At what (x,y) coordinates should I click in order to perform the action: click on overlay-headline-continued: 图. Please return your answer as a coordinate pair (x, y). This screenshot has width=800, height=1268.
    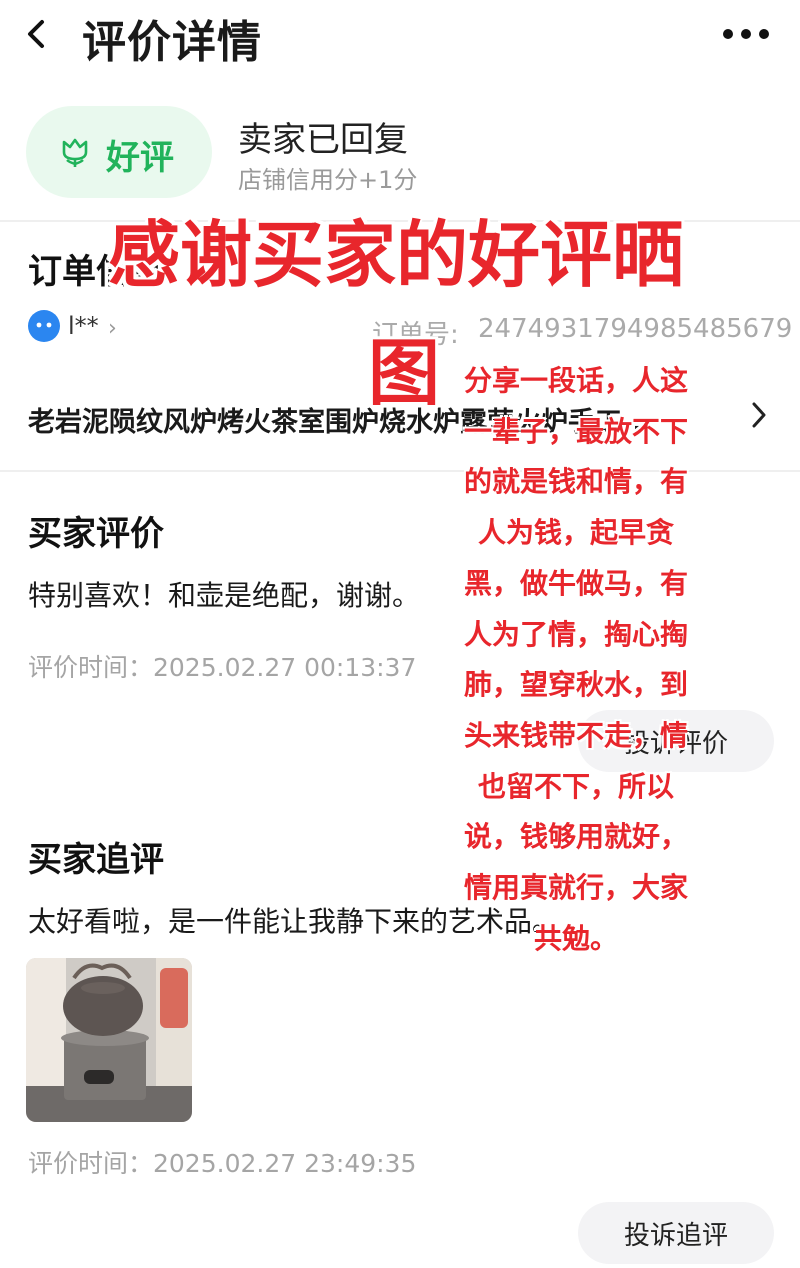
    Looking at the image, I should click on (404, 373).